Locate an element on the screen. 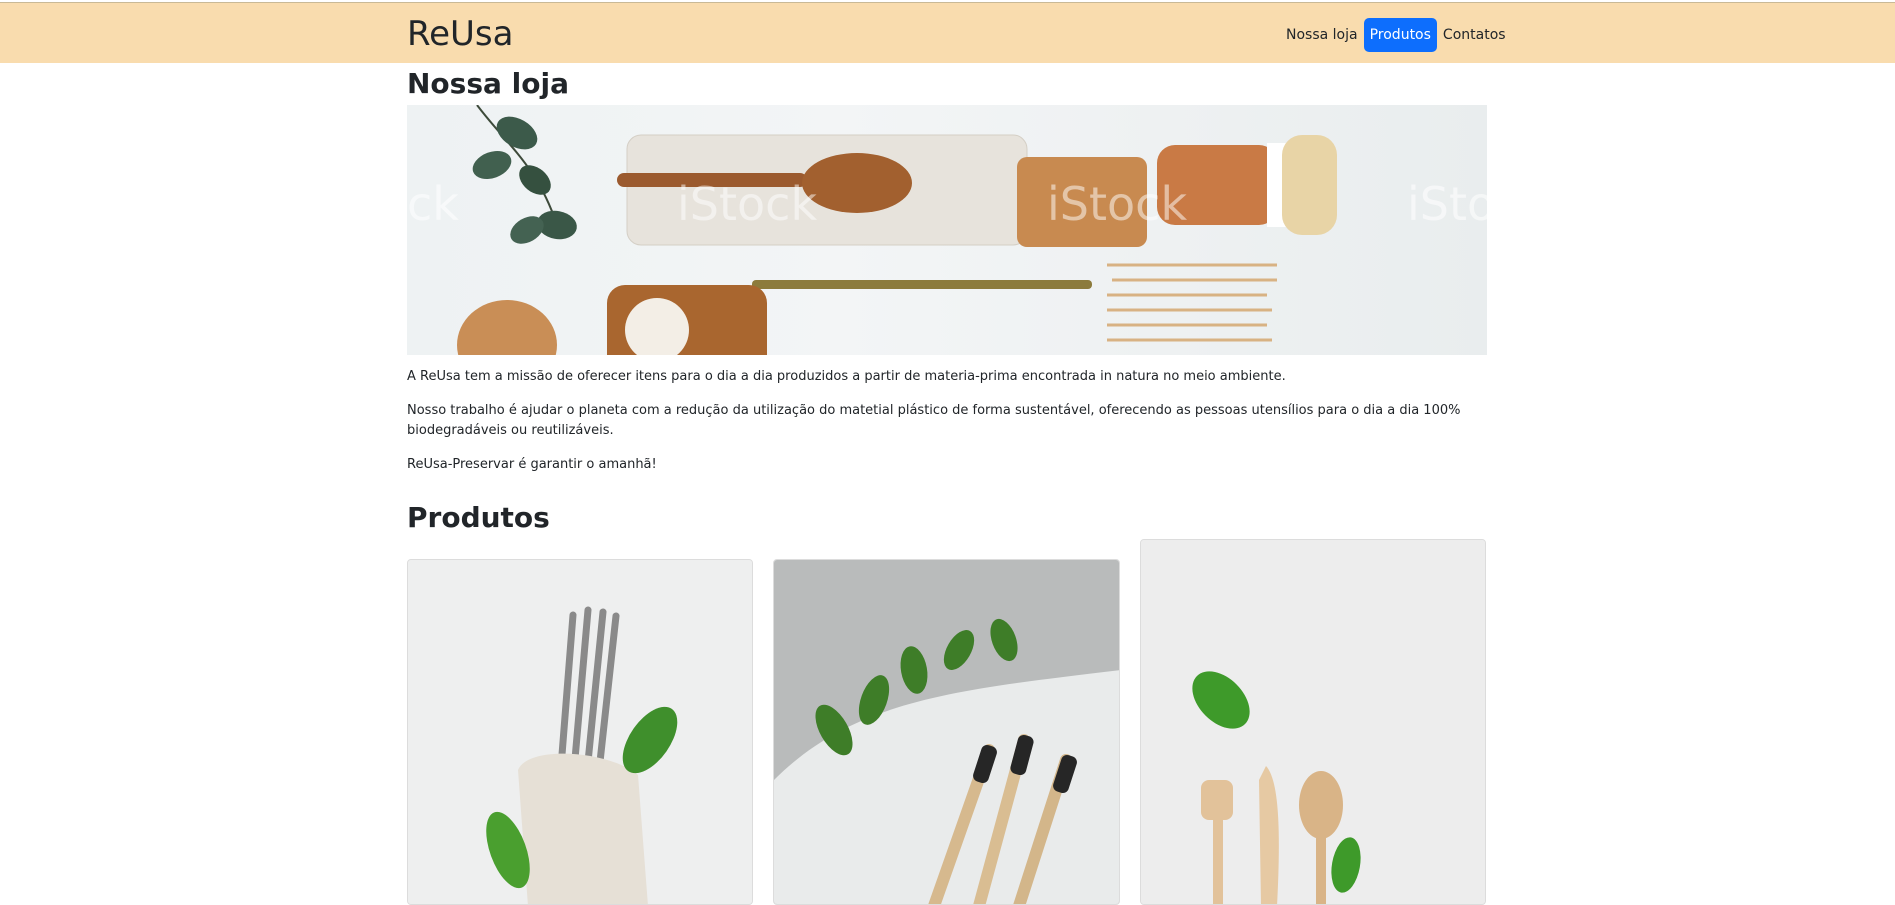 Image resolution: width=1895 pixels, height=905 pixels. product-card-bamboo-toothbrushes is located at coordinates (946, 732).